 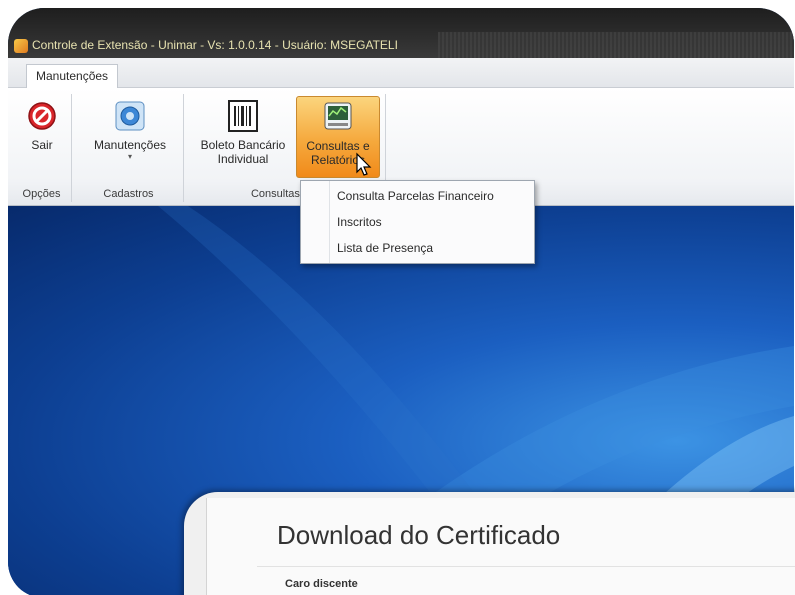 I want to click on manutencoes-button: Manutenções ▾, so click(x=130, y=137).